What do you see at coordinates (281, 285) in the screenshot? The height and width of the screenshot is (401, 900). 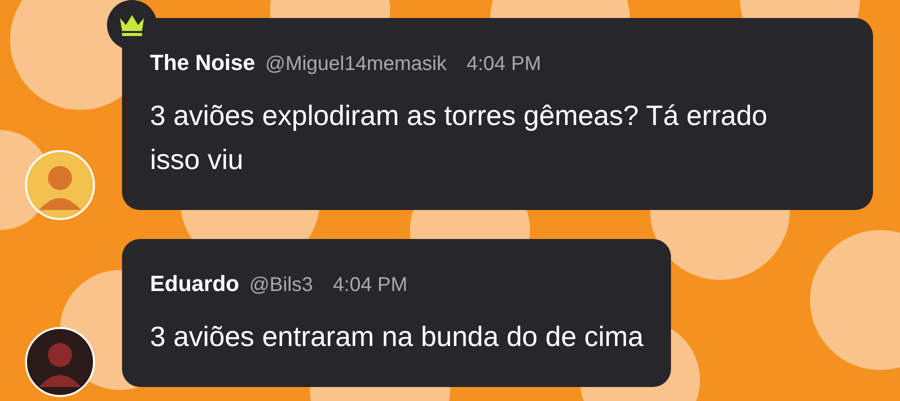 I see `user-handle: @Bils3` at bounding box center [281, 285].